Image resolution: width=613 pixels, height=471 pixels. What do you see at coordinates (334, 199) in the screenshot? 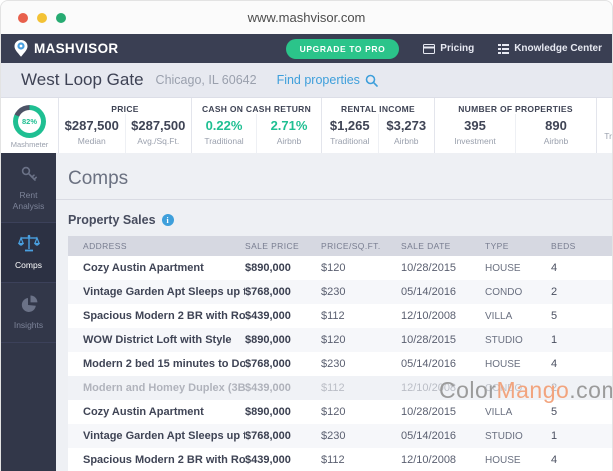
I see `title-divider` at bounding box center [334, 199].